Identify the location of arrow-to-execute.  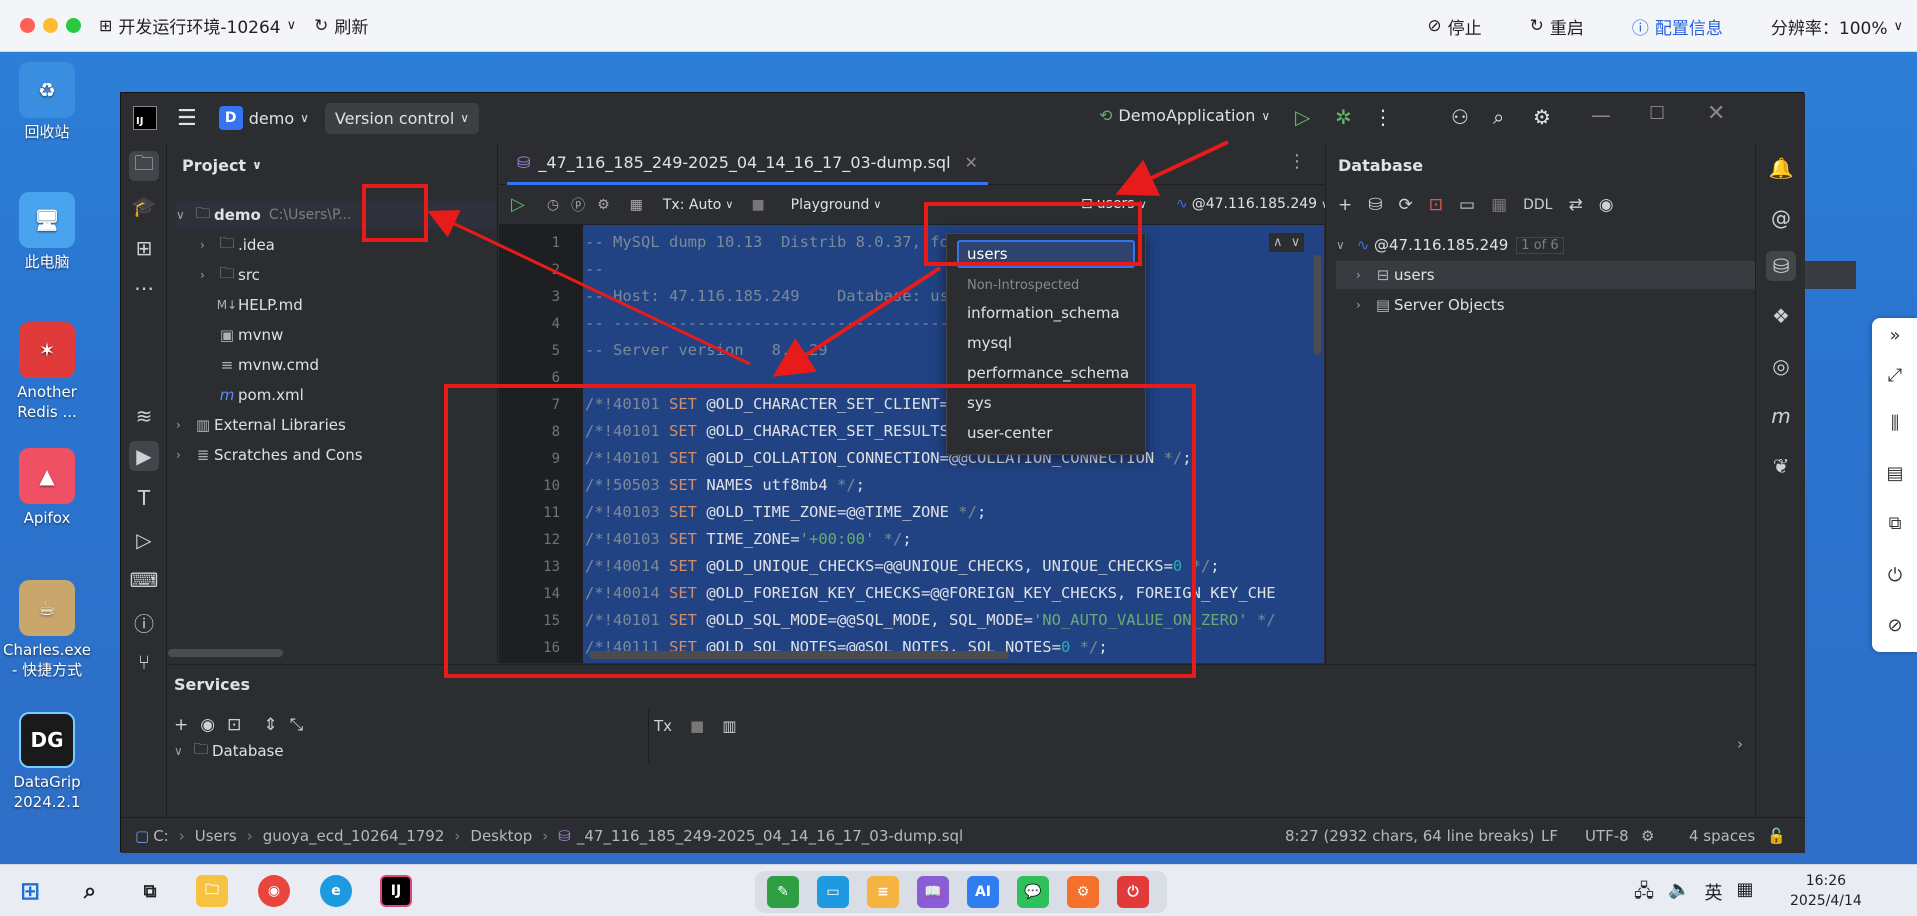
(589, 288).